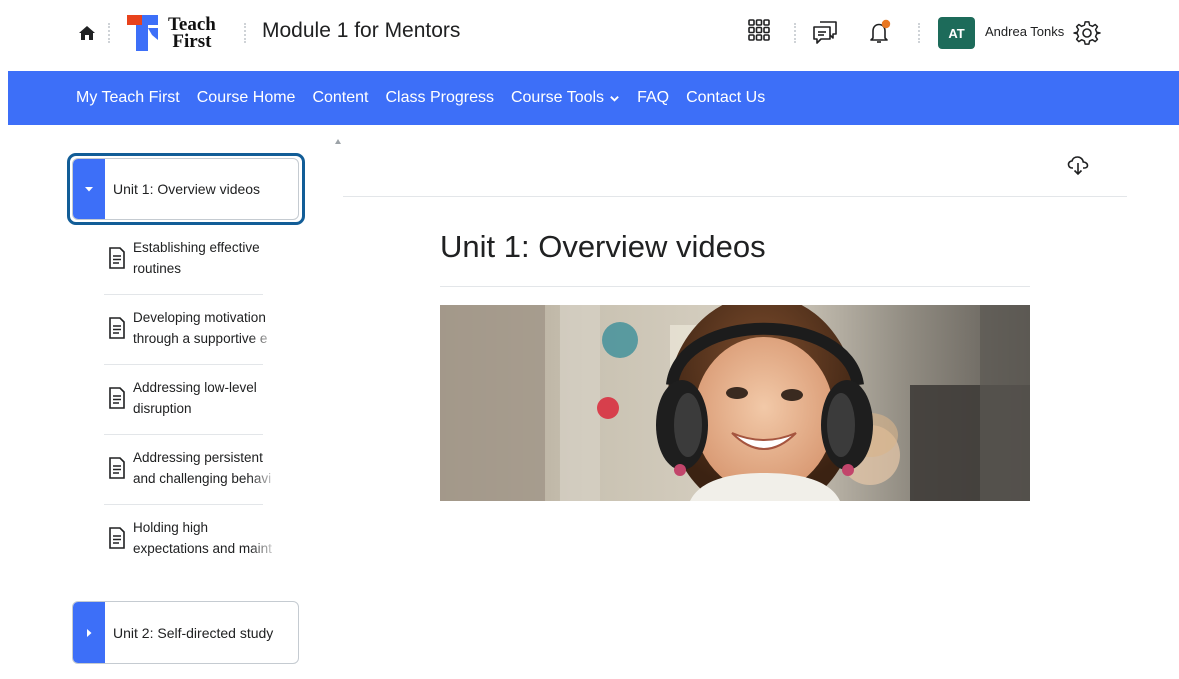  What do you see at coordinates (337, 402) in the screenshot?
I see `sidebar-scrollbar` at bounding box center [337, 402].